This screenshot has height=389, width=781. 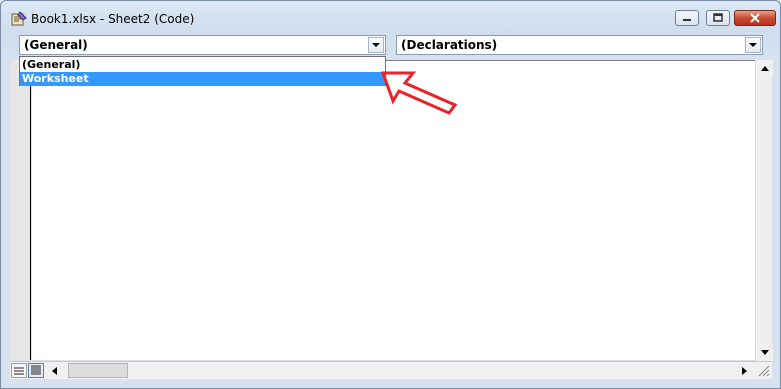 I want to click on close-button, so click(x=755, y=18).